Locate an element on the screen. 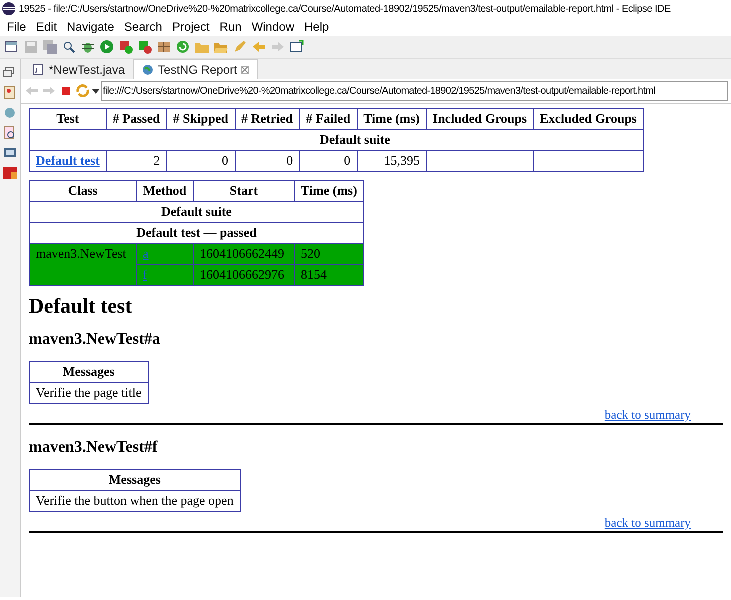 Image resolution: width=731 pixels, height=600 pixels. menu-item: File is located at coordinates (17, 27).